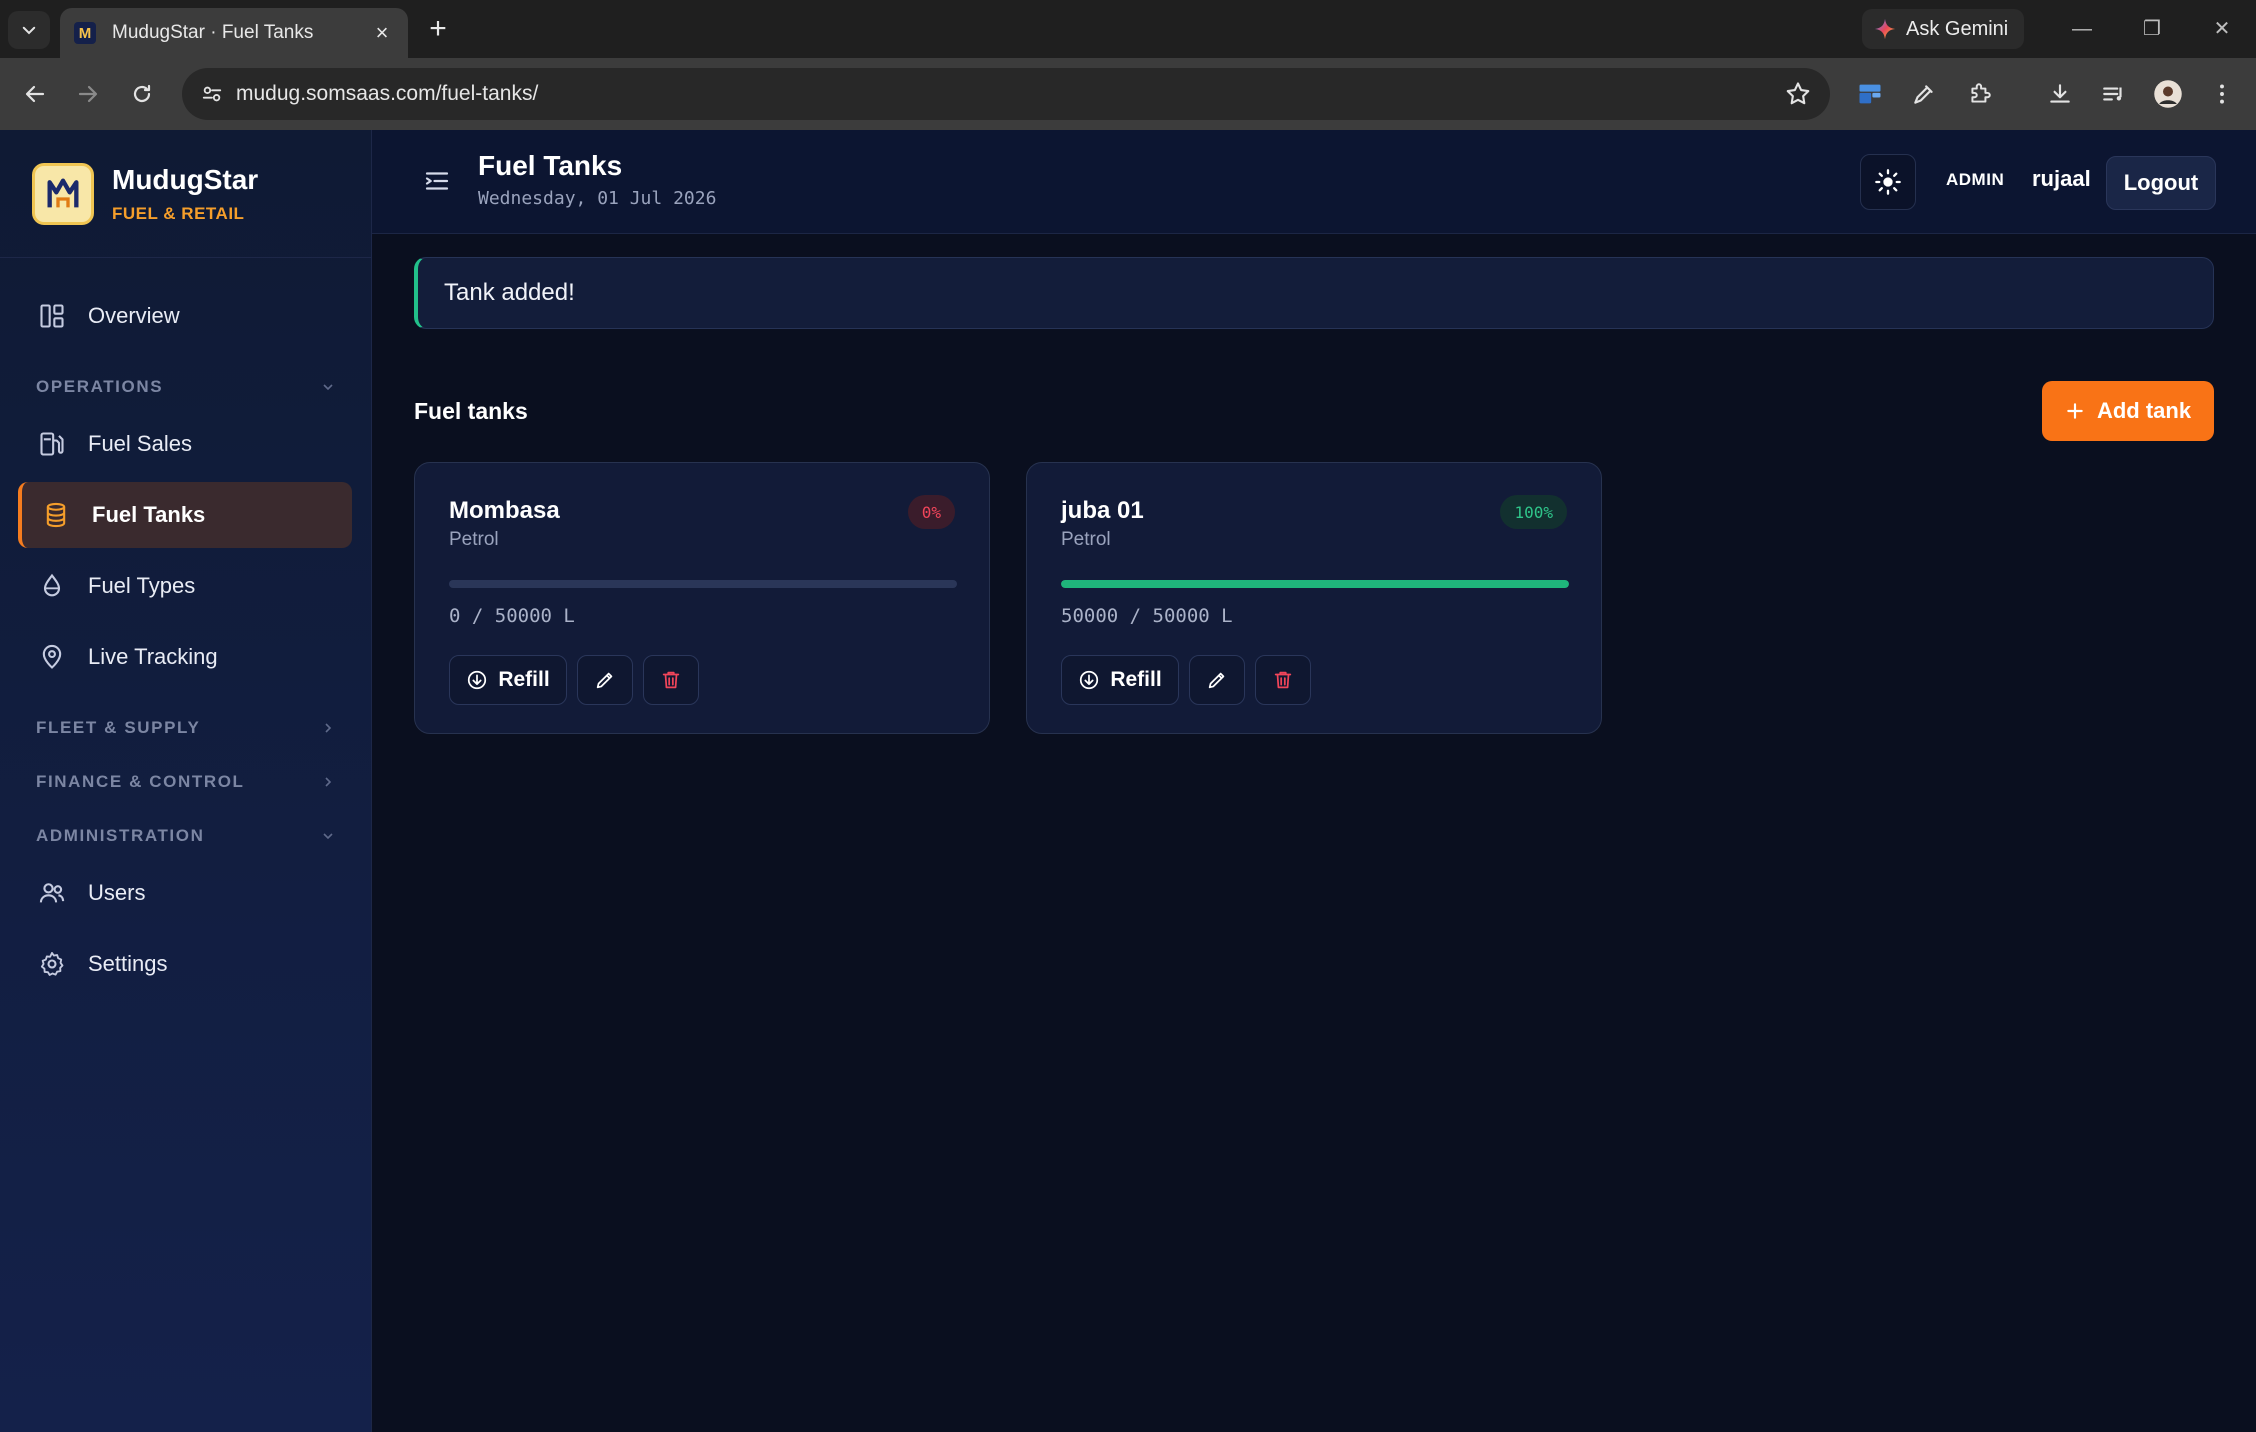 The width and height of the screenshot is (2256, 1432). What do you see at coordinates (178, 213) in the screenshot?
I see `brand-subtitle: FUEL & RETAIL` at bounding box center [178, 213].